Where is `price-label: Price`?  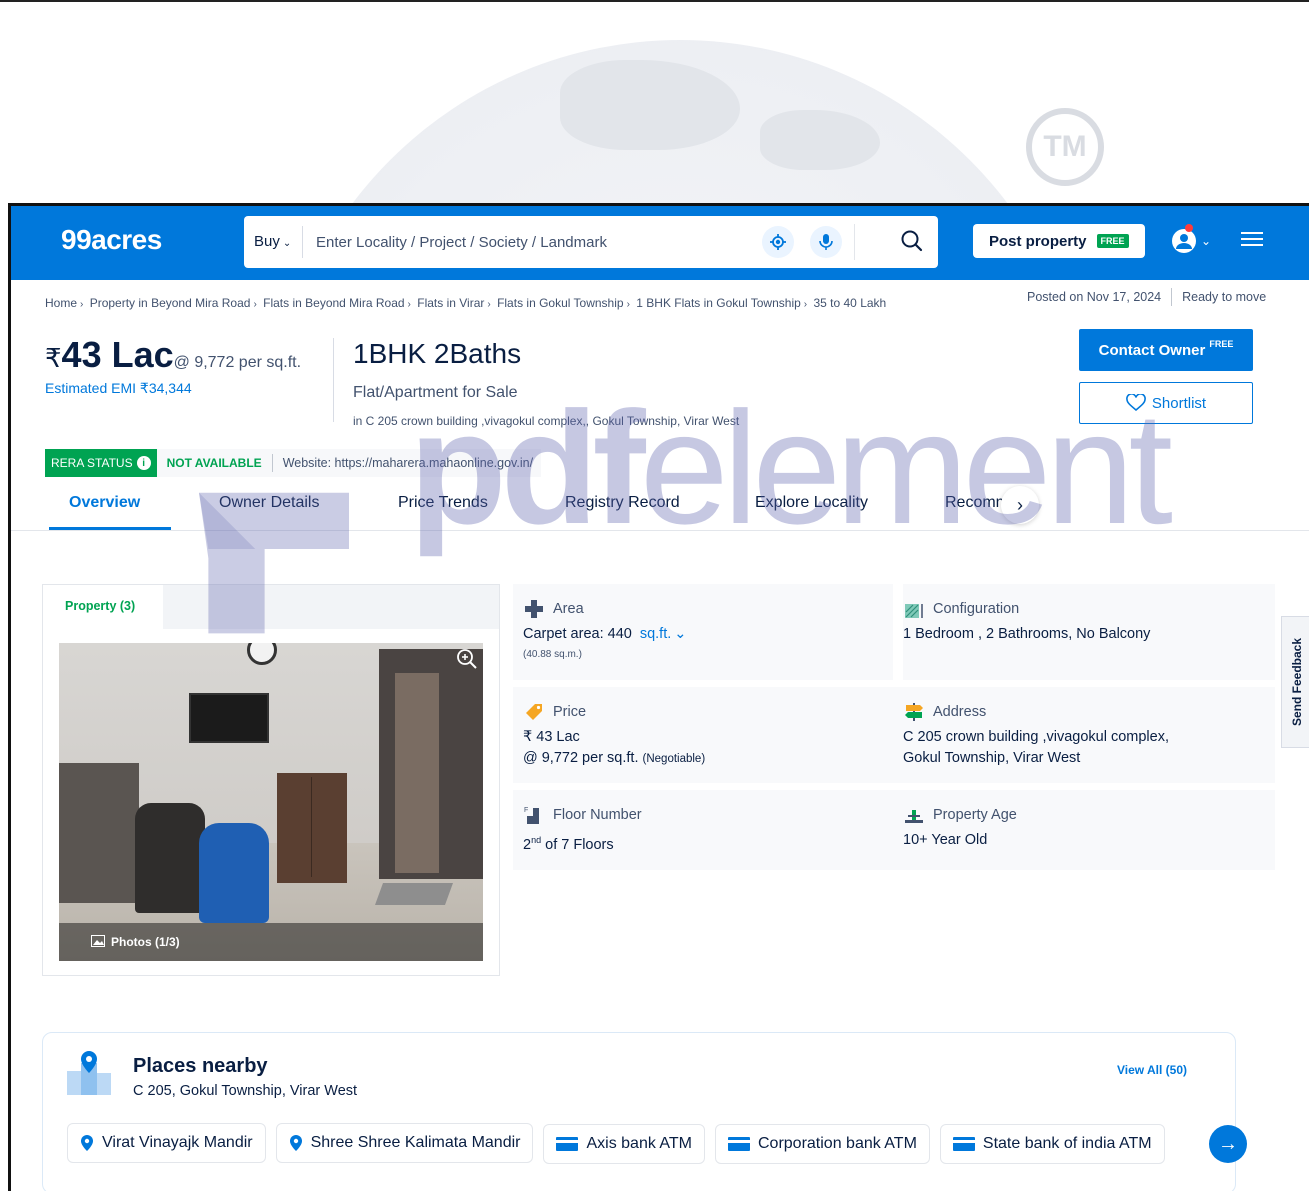 price-label: Price is located at coordinates (570, 712).